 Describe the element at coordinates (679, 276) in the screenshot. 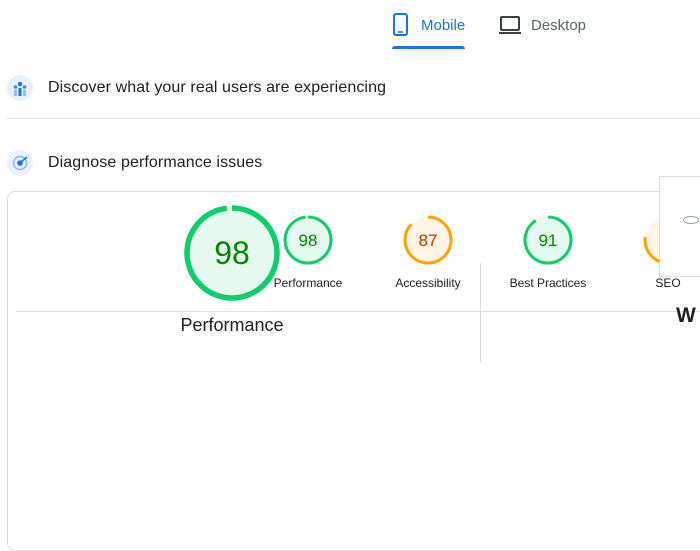

I see `thumbnail-divider` at that location.